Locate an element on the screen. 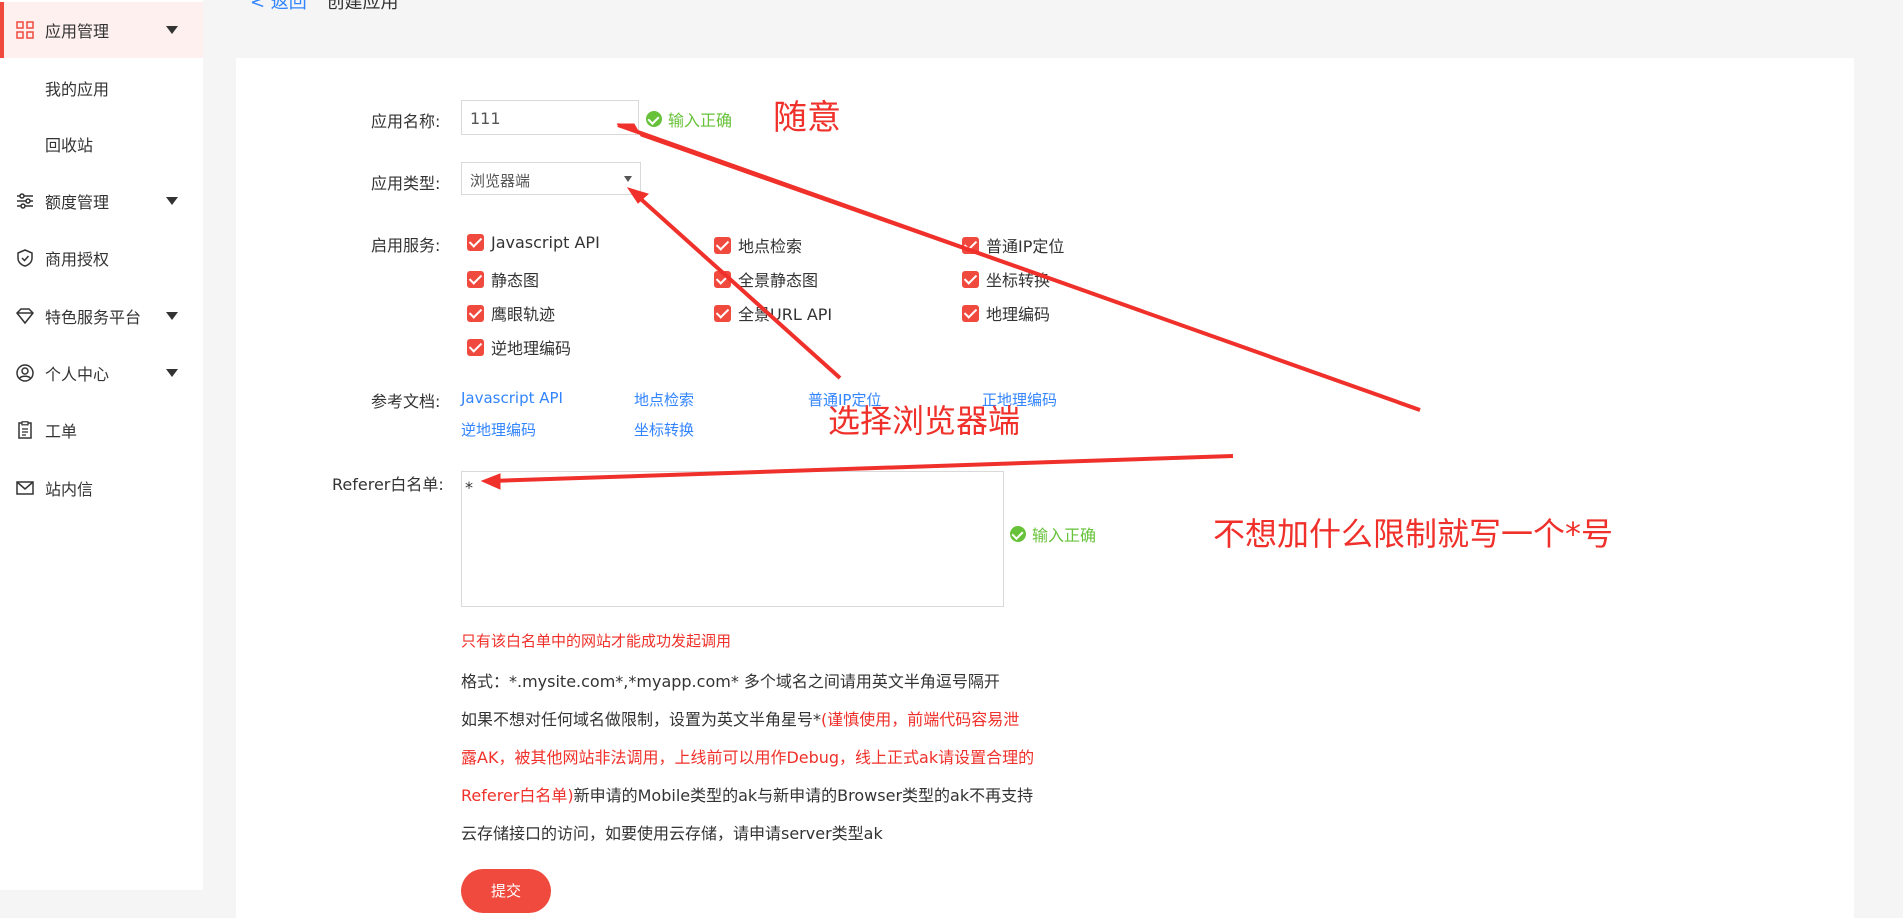  annotation-random: 随意 is located at coordinates (807, 118).